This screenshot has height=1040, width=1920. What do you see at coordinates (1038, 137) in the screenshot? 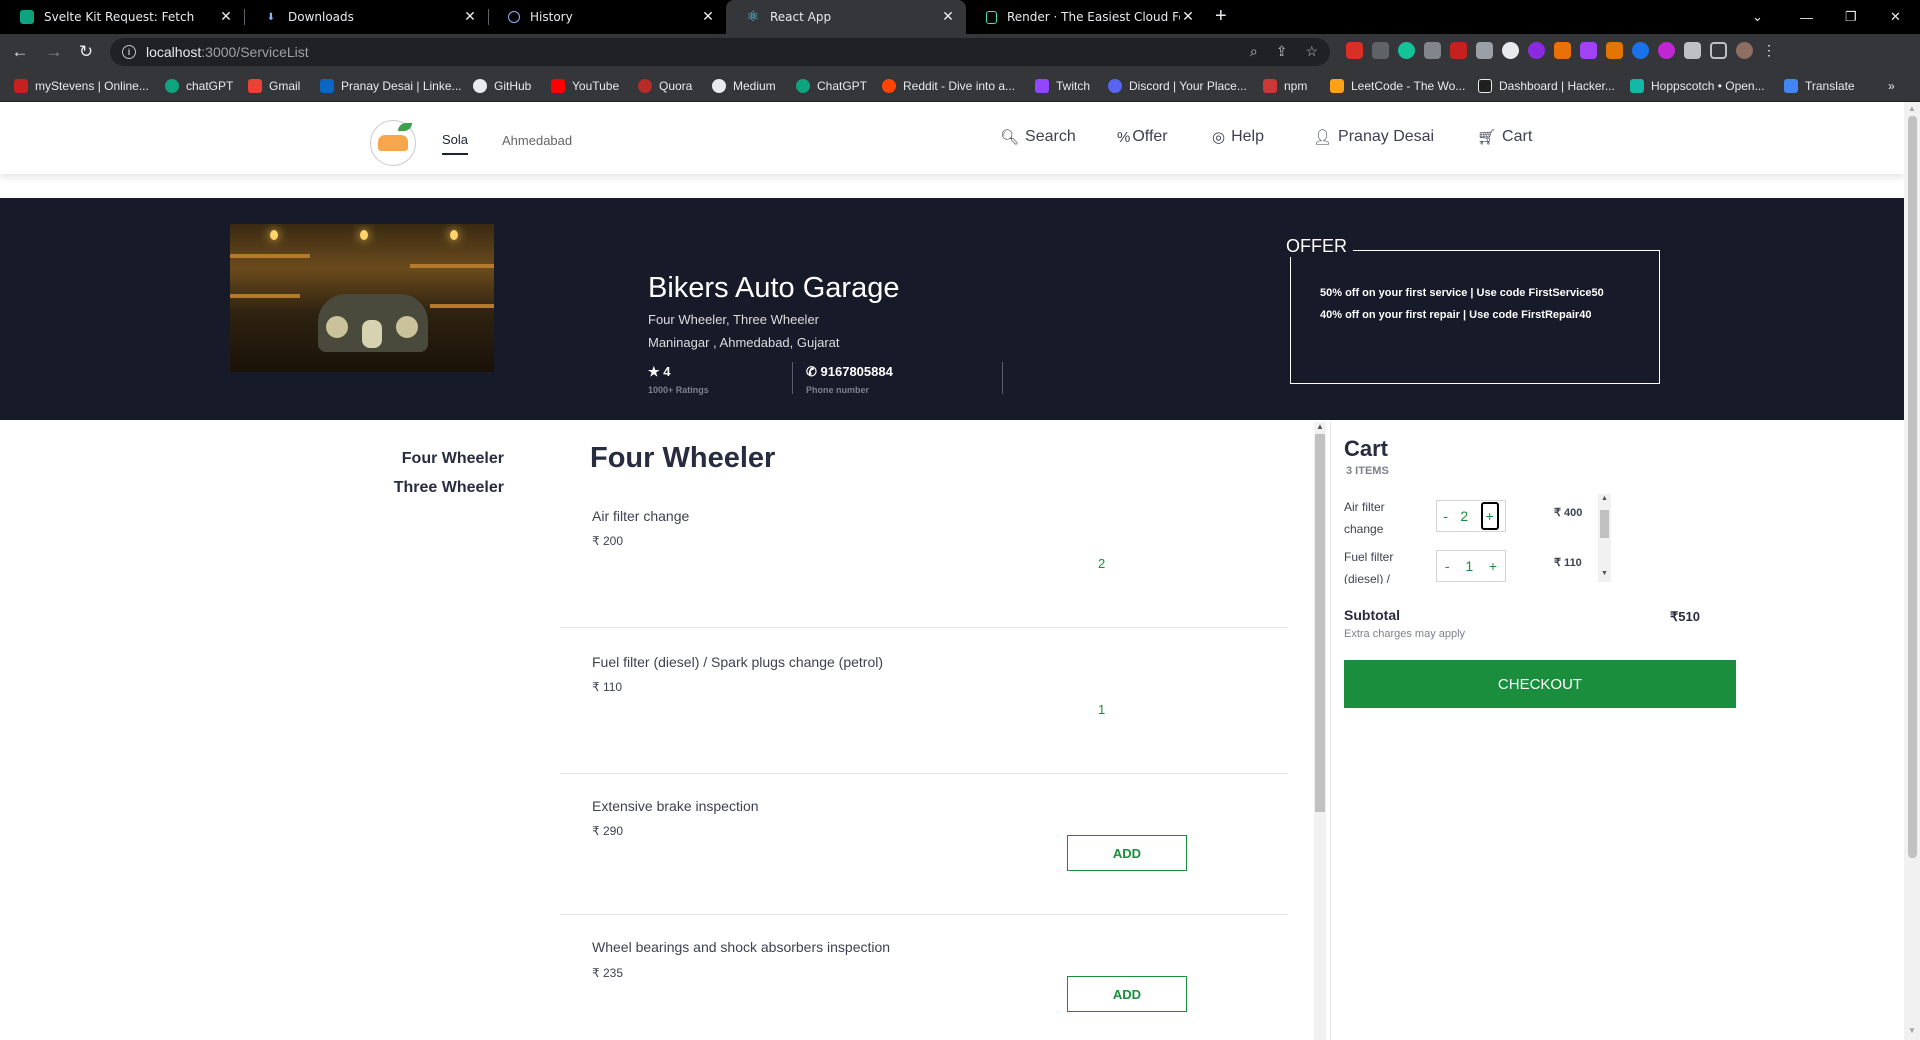
I see `nav-search: 🔍︎ Search` at bounding box center [1038, 137].